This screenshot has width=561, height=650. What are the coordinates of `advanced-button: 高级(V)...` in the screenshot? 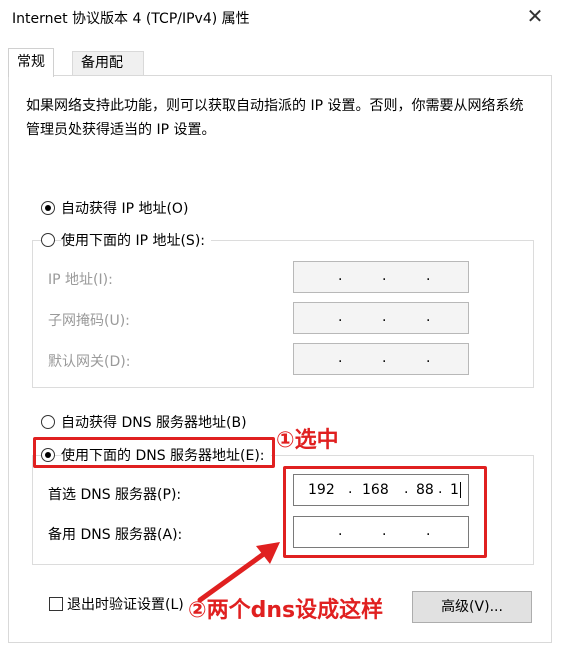 It's located at (472, 607).